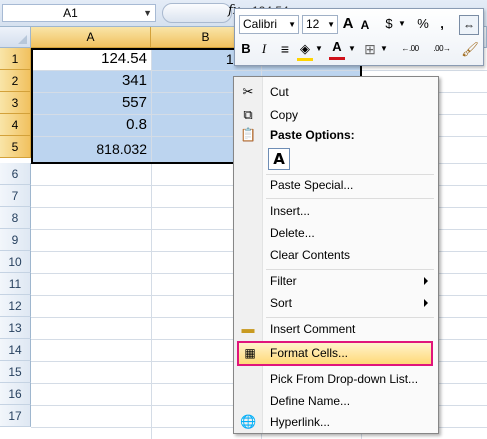 The height and width of the screenshot is (439, 487). Describe the element at coordinates (79, 13) in the screenshot. I see `name-box: A1 ▼` at that location.